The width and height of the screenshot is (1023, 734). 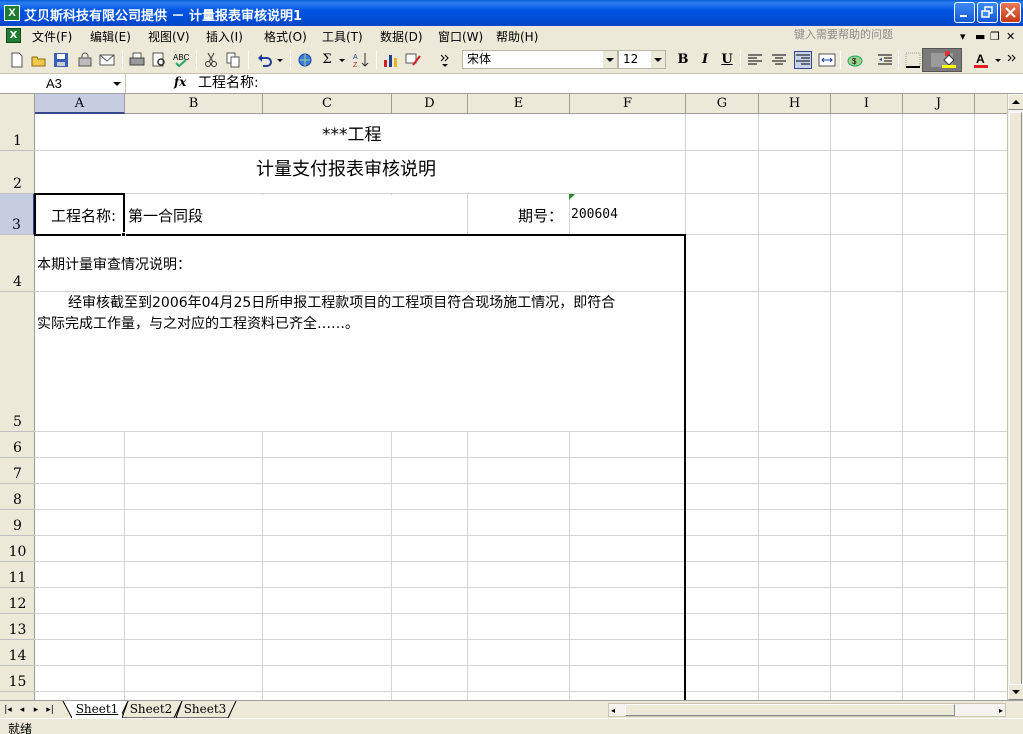 What do you see at coordinates (430, 104) in the screenshot?
I see `column-header-d: D` at bounding box center [430, 104].